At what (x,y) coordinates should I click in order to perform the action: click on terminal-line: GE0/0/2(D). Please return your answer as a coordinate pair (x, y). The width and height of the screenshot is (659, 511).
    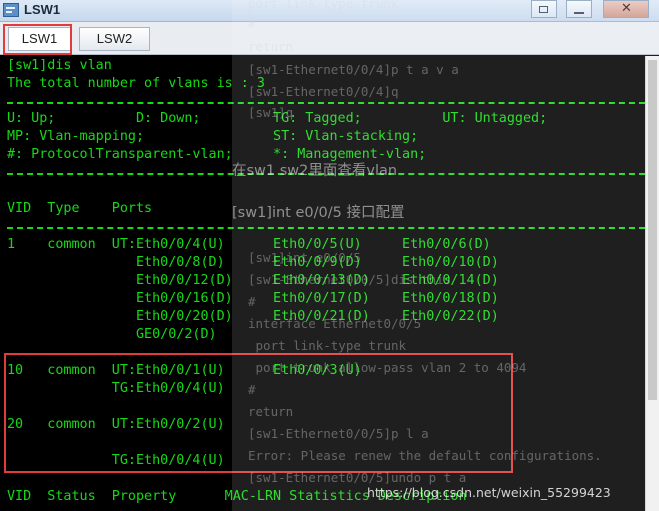
    Looking at the image, I should click on (112, 334).